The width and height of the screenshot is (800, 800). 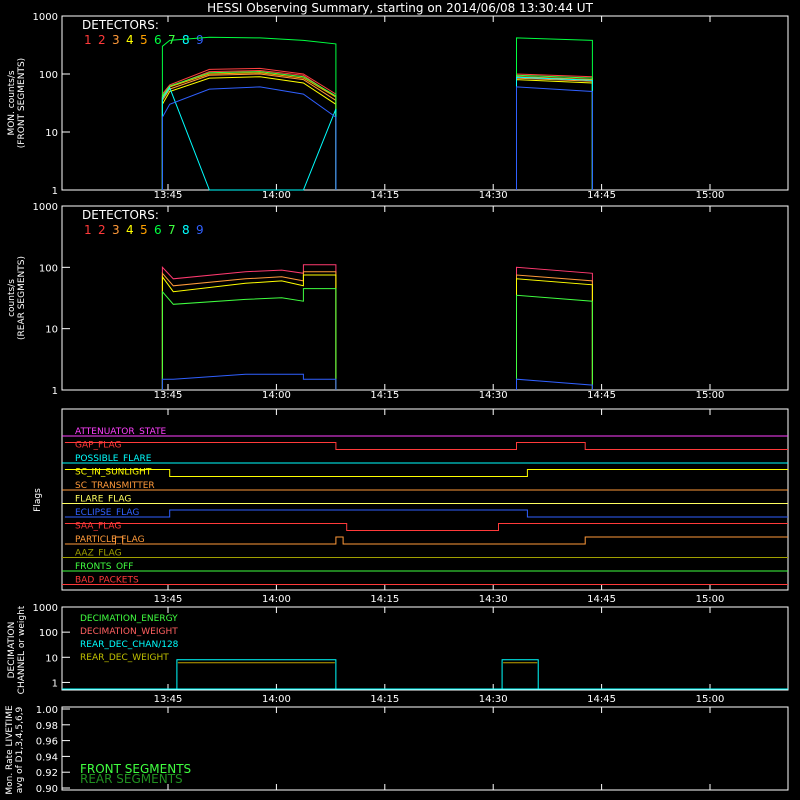 I want to click on livetime-y-tick-label: 0.98, so click(x=47, y=726).